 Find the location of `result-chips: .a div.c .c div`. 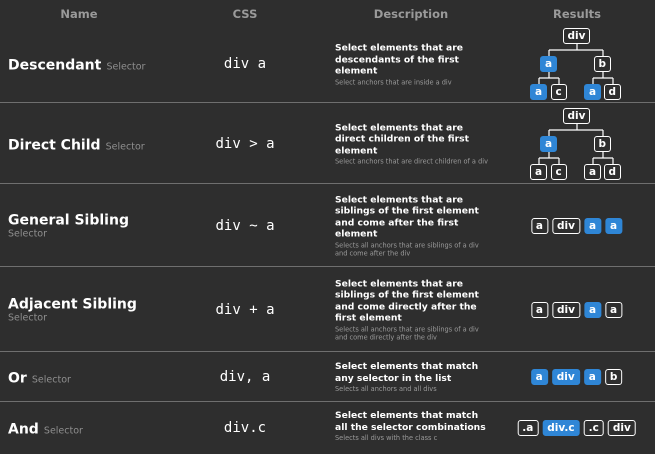

result-chips: .a div.c .c div is located at coordinates (576, 428).